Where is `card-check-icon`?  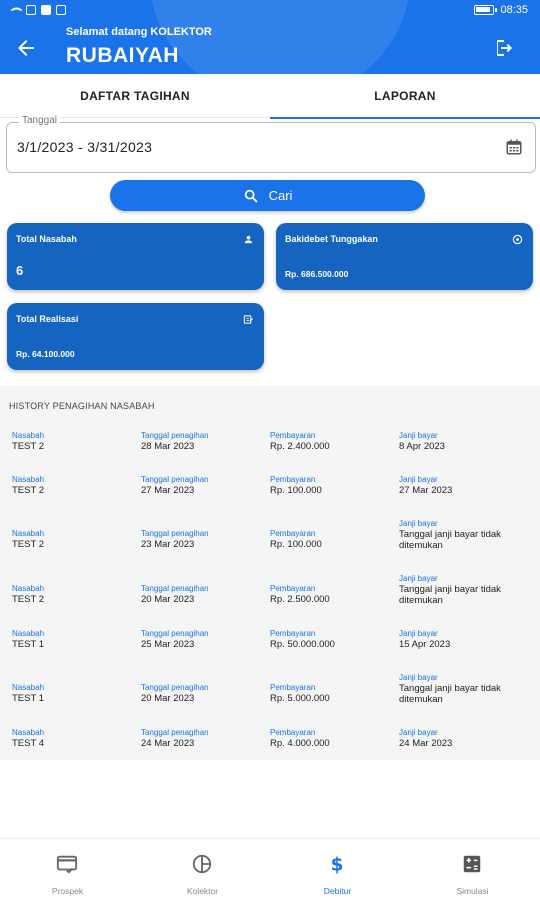
card-check-icon is located at coordinates (67, 864).